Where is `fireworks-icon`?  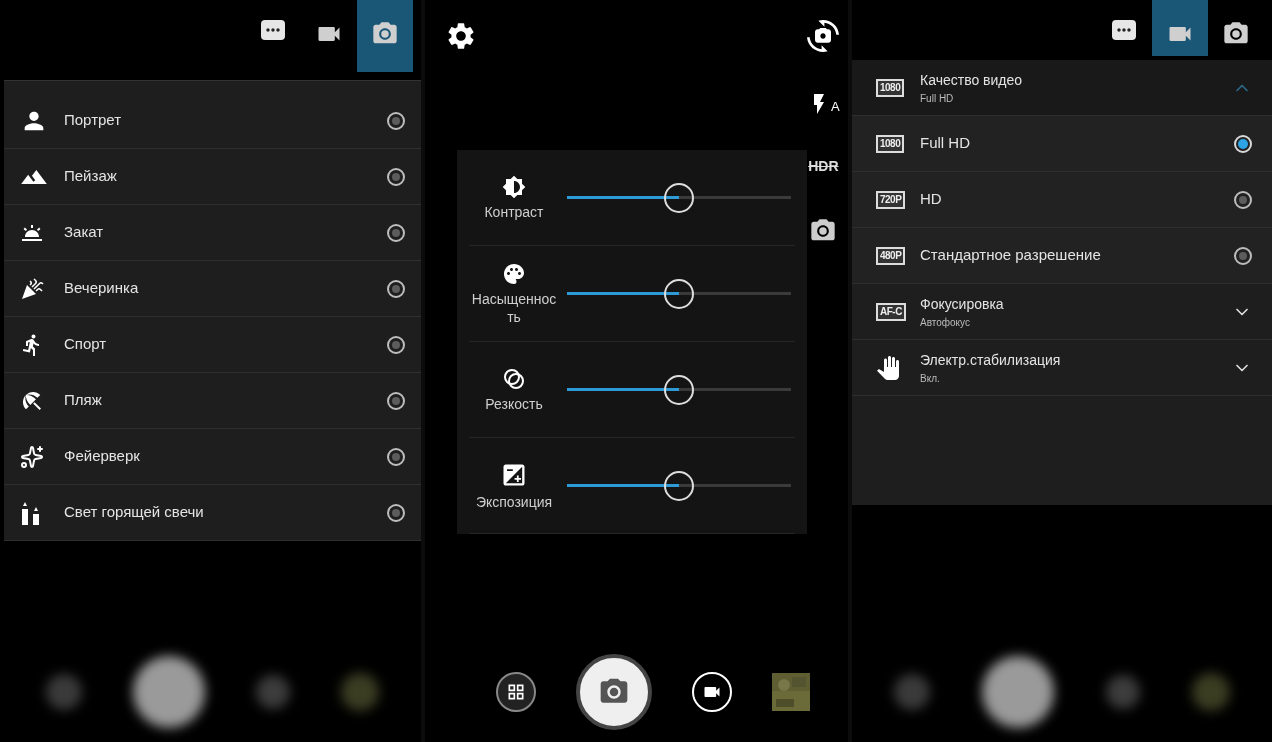 fireworks-icon is located at coordinates (32, 456).